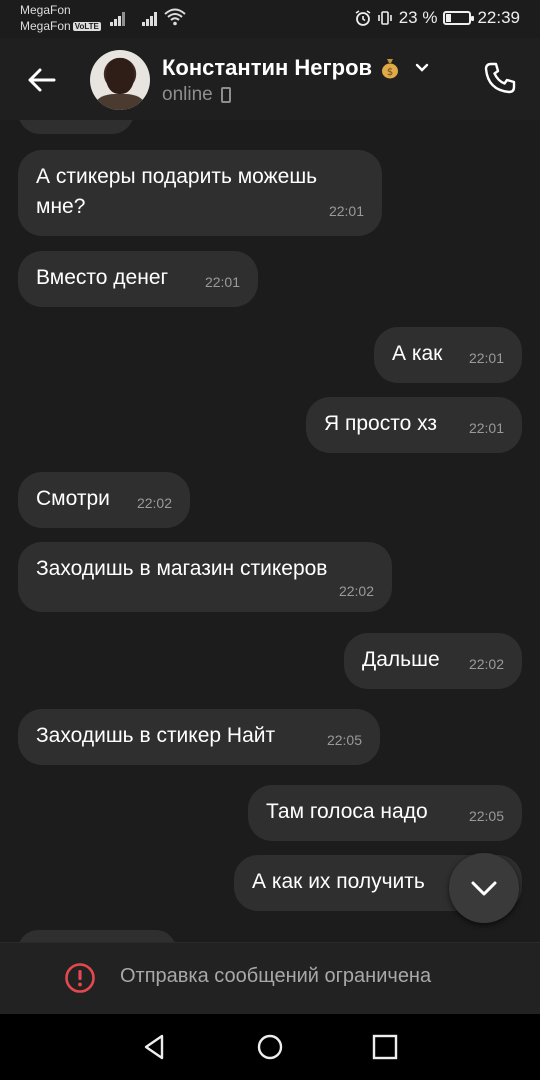 This screenshot has height=1080, width=540. What do you see at coordinates (459, 18) in the screenshot?
I see `battery-icon` at bounding box center [459, 18].